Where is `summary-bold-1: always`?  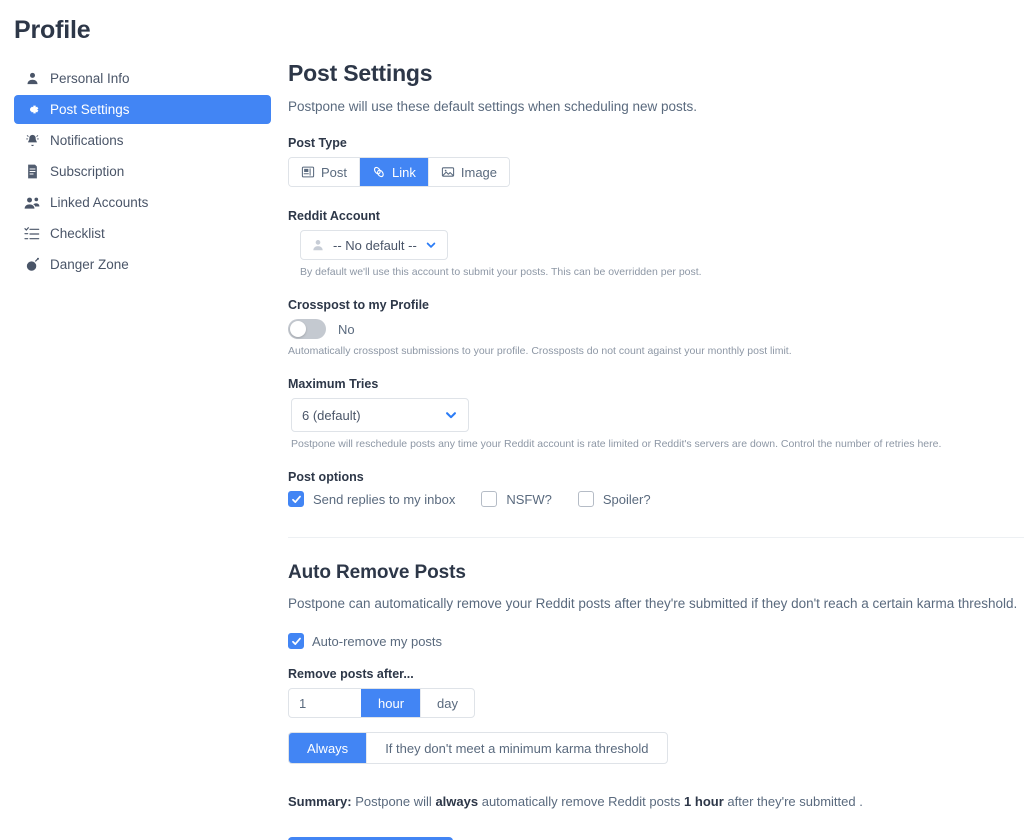 summary-bold-1: always is located at coordinates (457, 801).